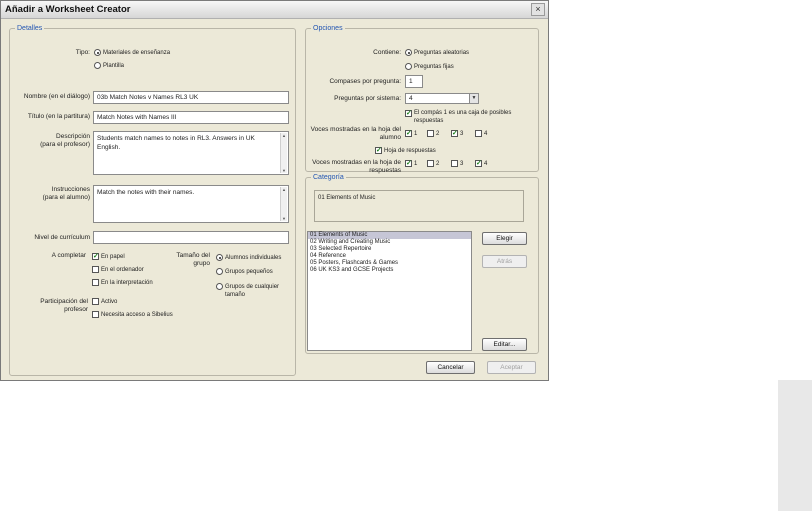  What do you see at coordinates (193, 255) in the screenshot?
I see `group-size-label-1: Tamaño del` at bounding box center [193, 255].